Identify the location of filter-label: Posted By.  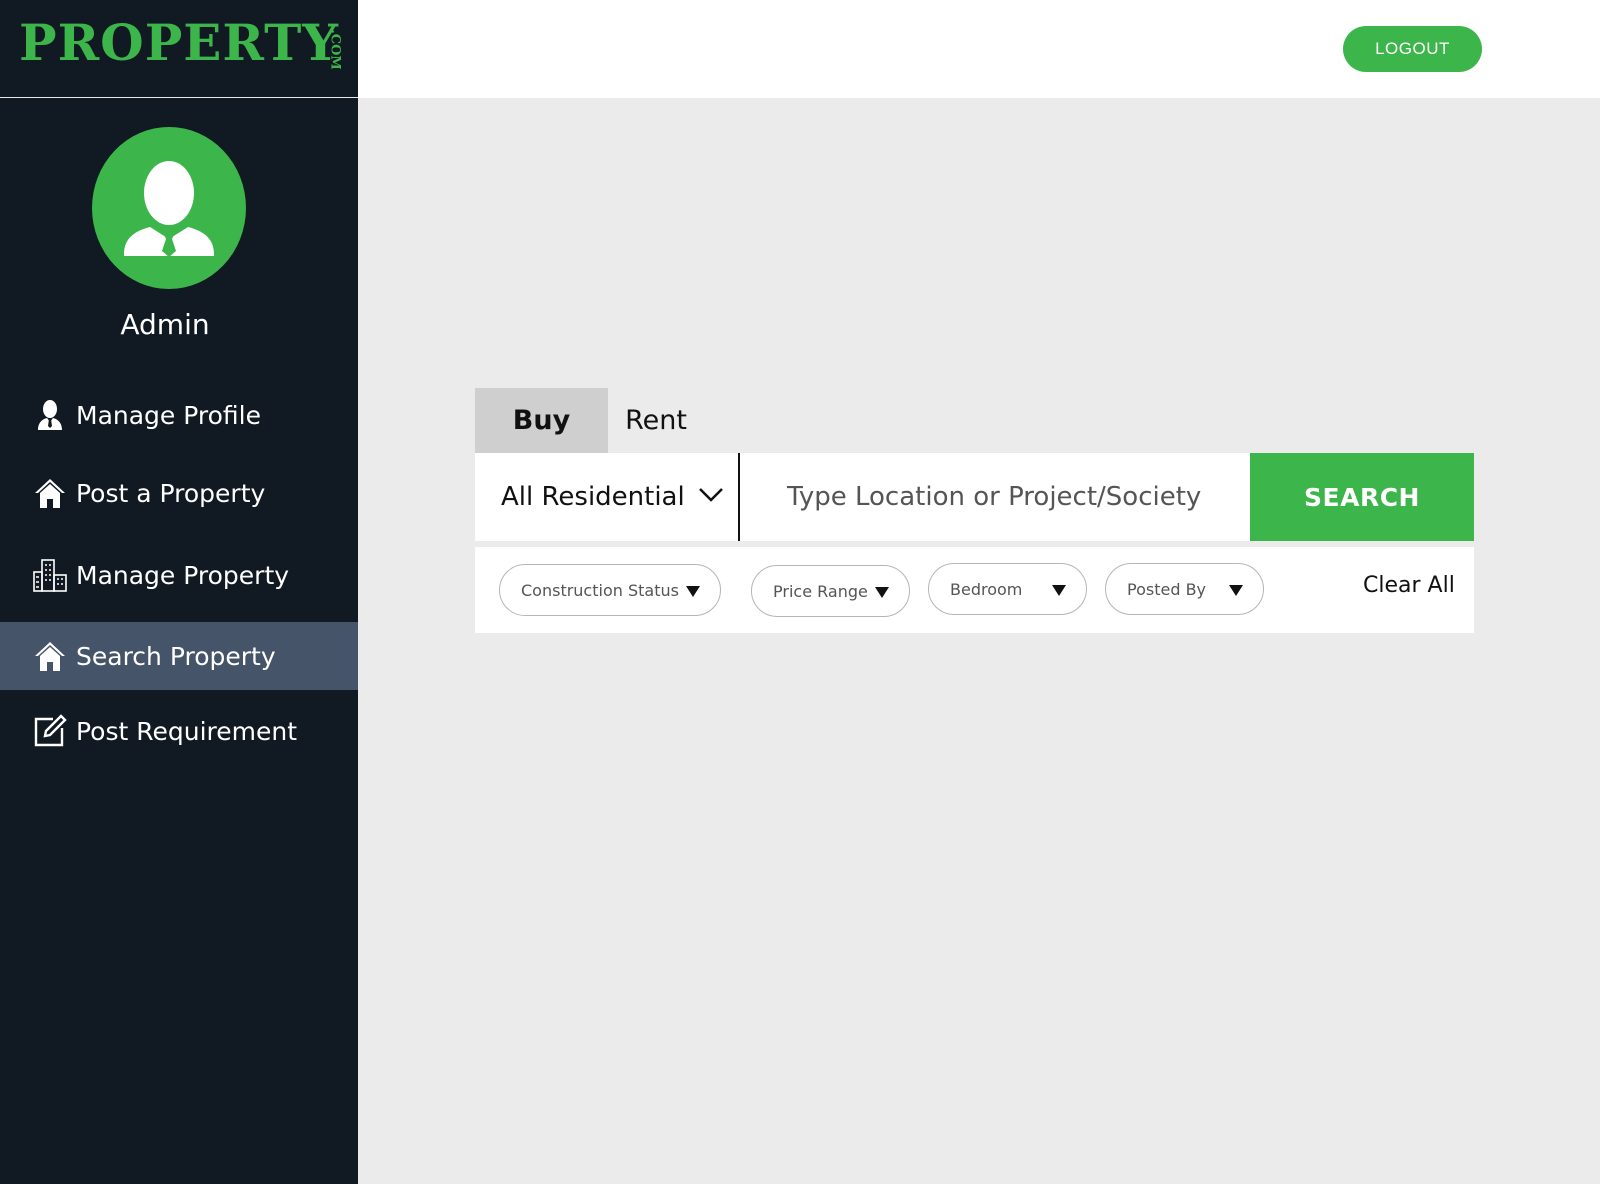
(1167, 589).